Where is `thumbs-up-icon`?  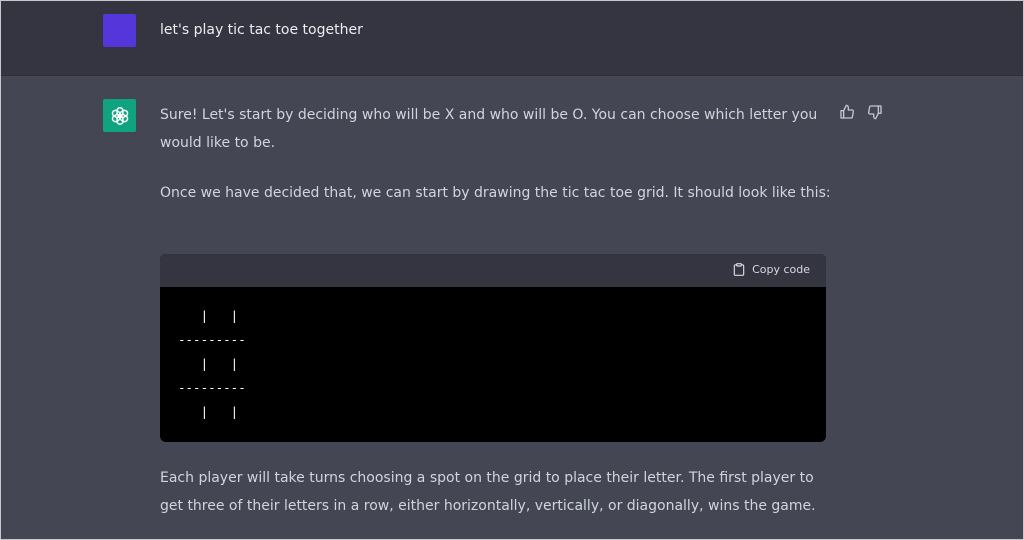
thumbs-up-icon is located at coordinates (847, 111).